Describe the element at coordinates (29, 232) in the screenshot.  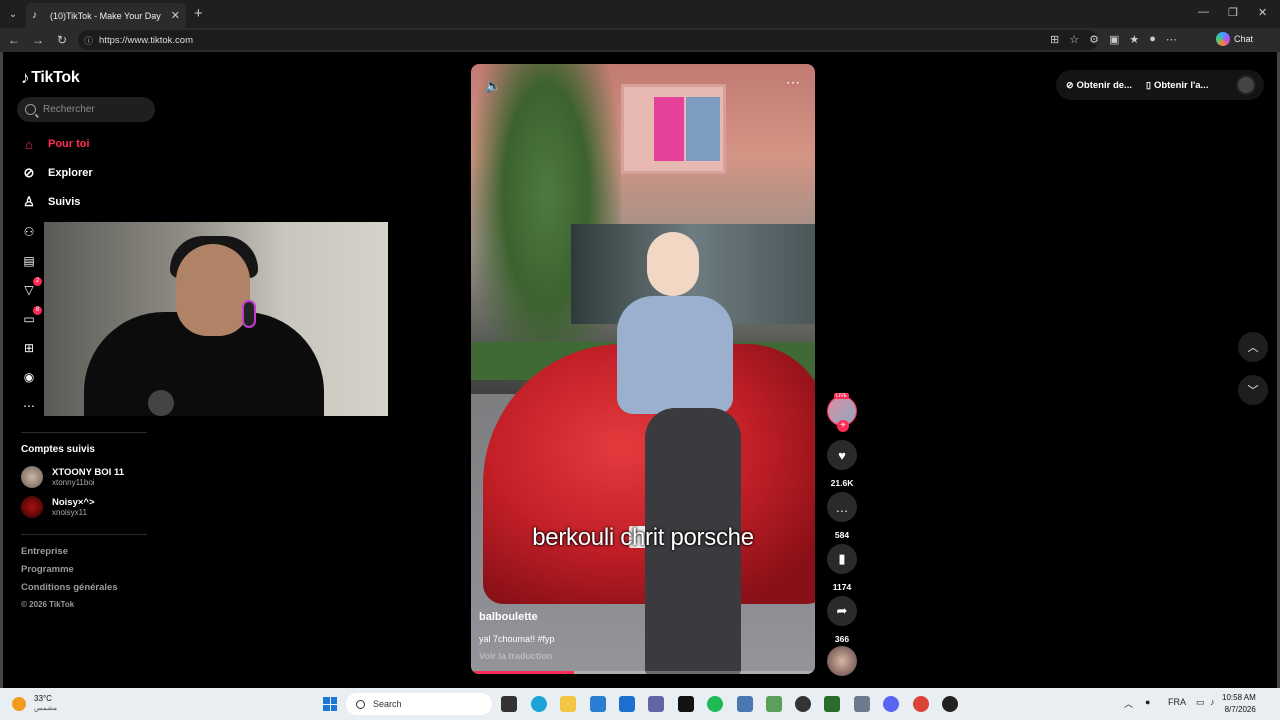
I see `friends-icon: ⚇` at that location.